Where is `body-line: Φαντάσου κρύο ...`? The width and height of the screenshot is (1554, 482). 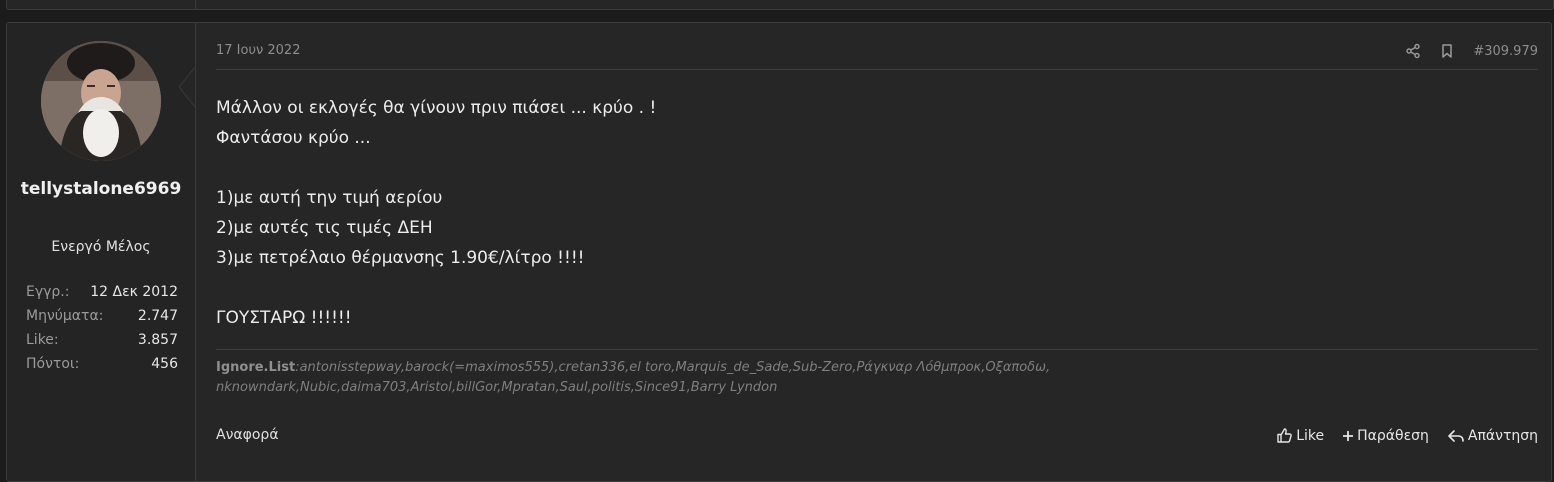 body-line: Φαντάσου κρύο ... is located at coordinates (293, 138).